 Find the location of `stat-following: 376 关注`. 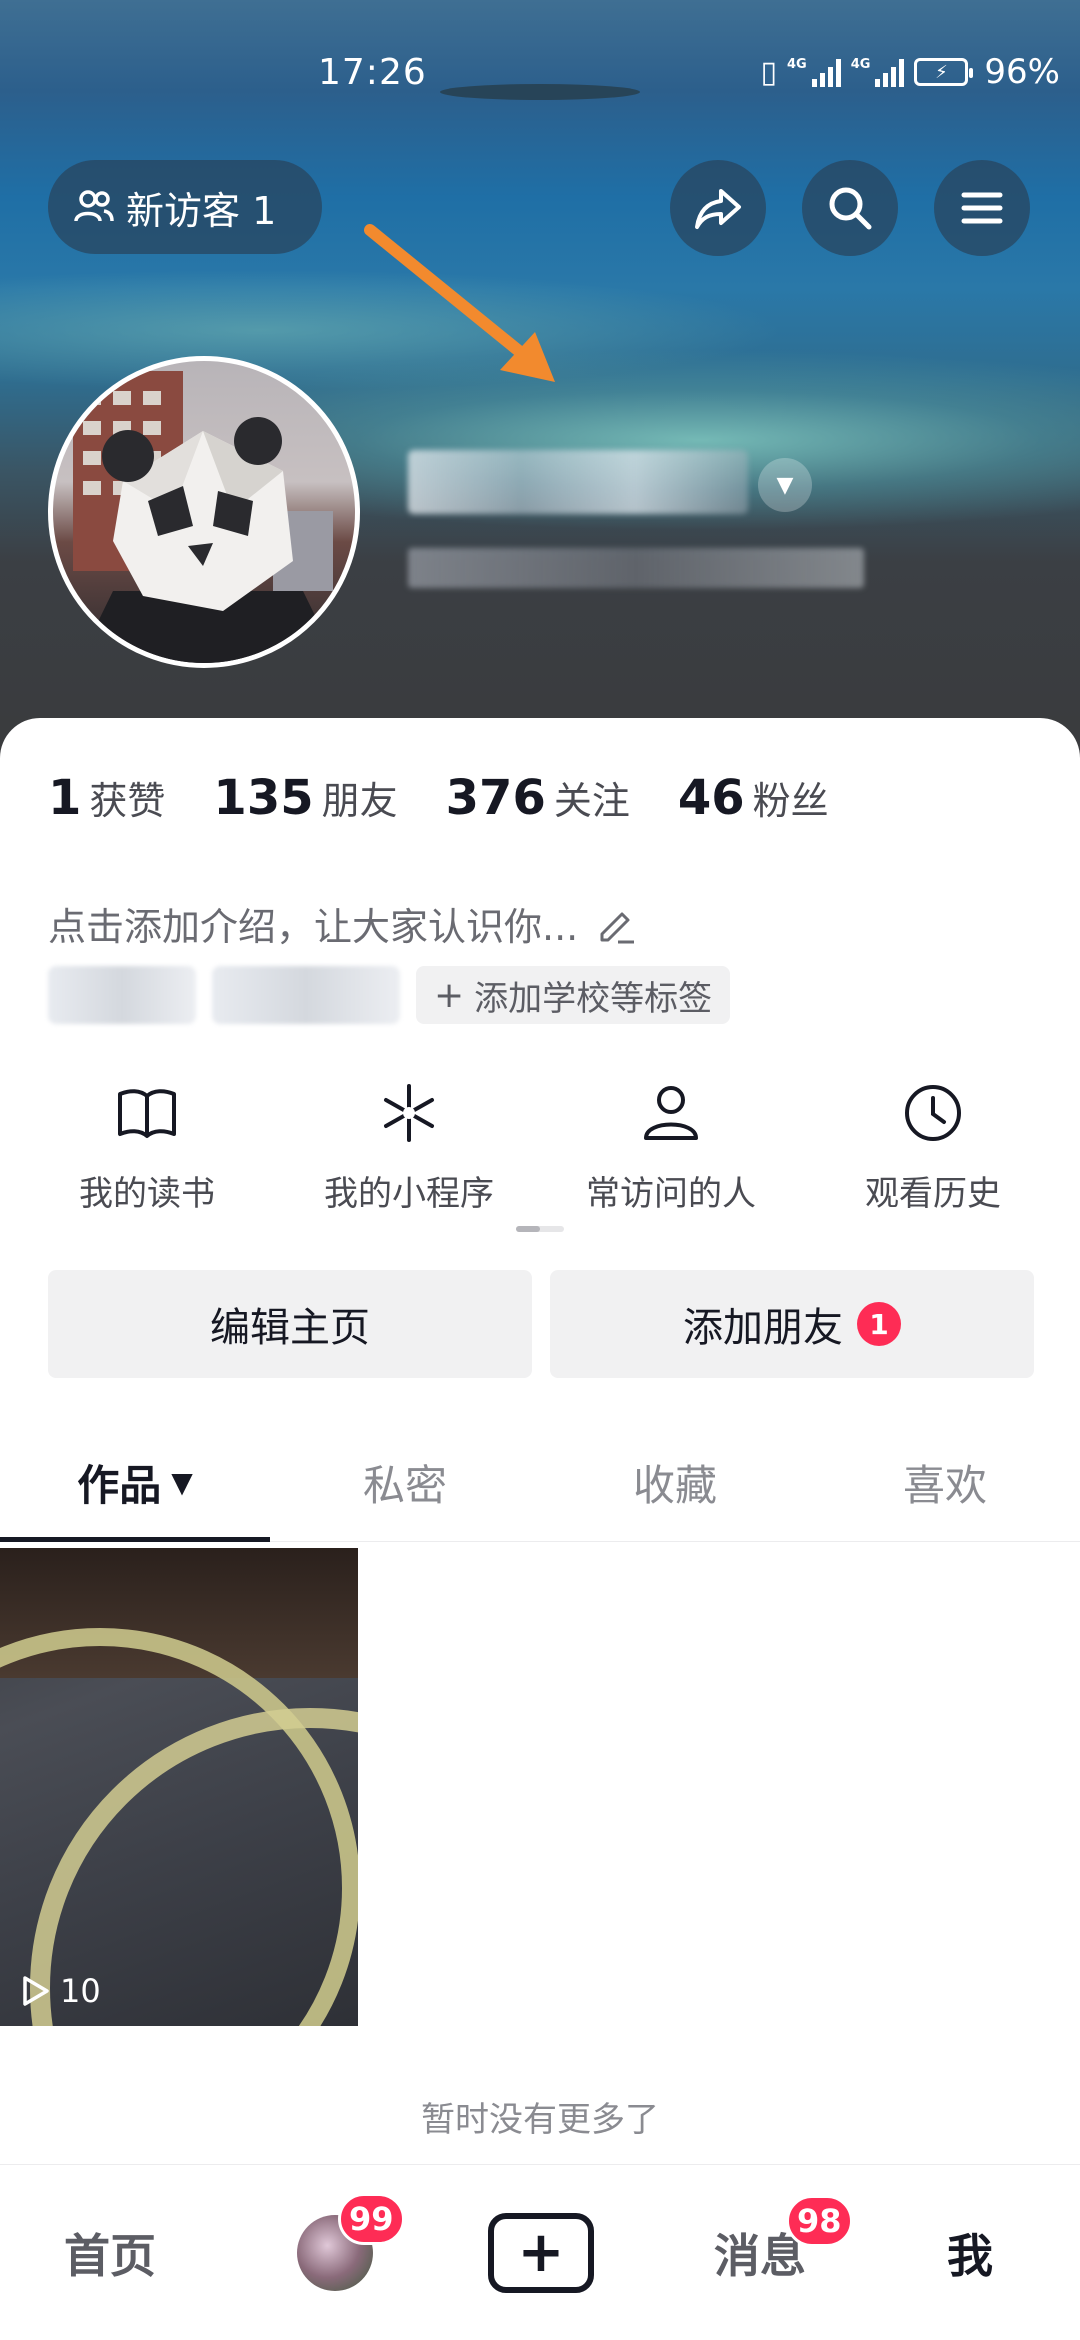

stat-following: 376 关注 is located at coordinates (538, 798).